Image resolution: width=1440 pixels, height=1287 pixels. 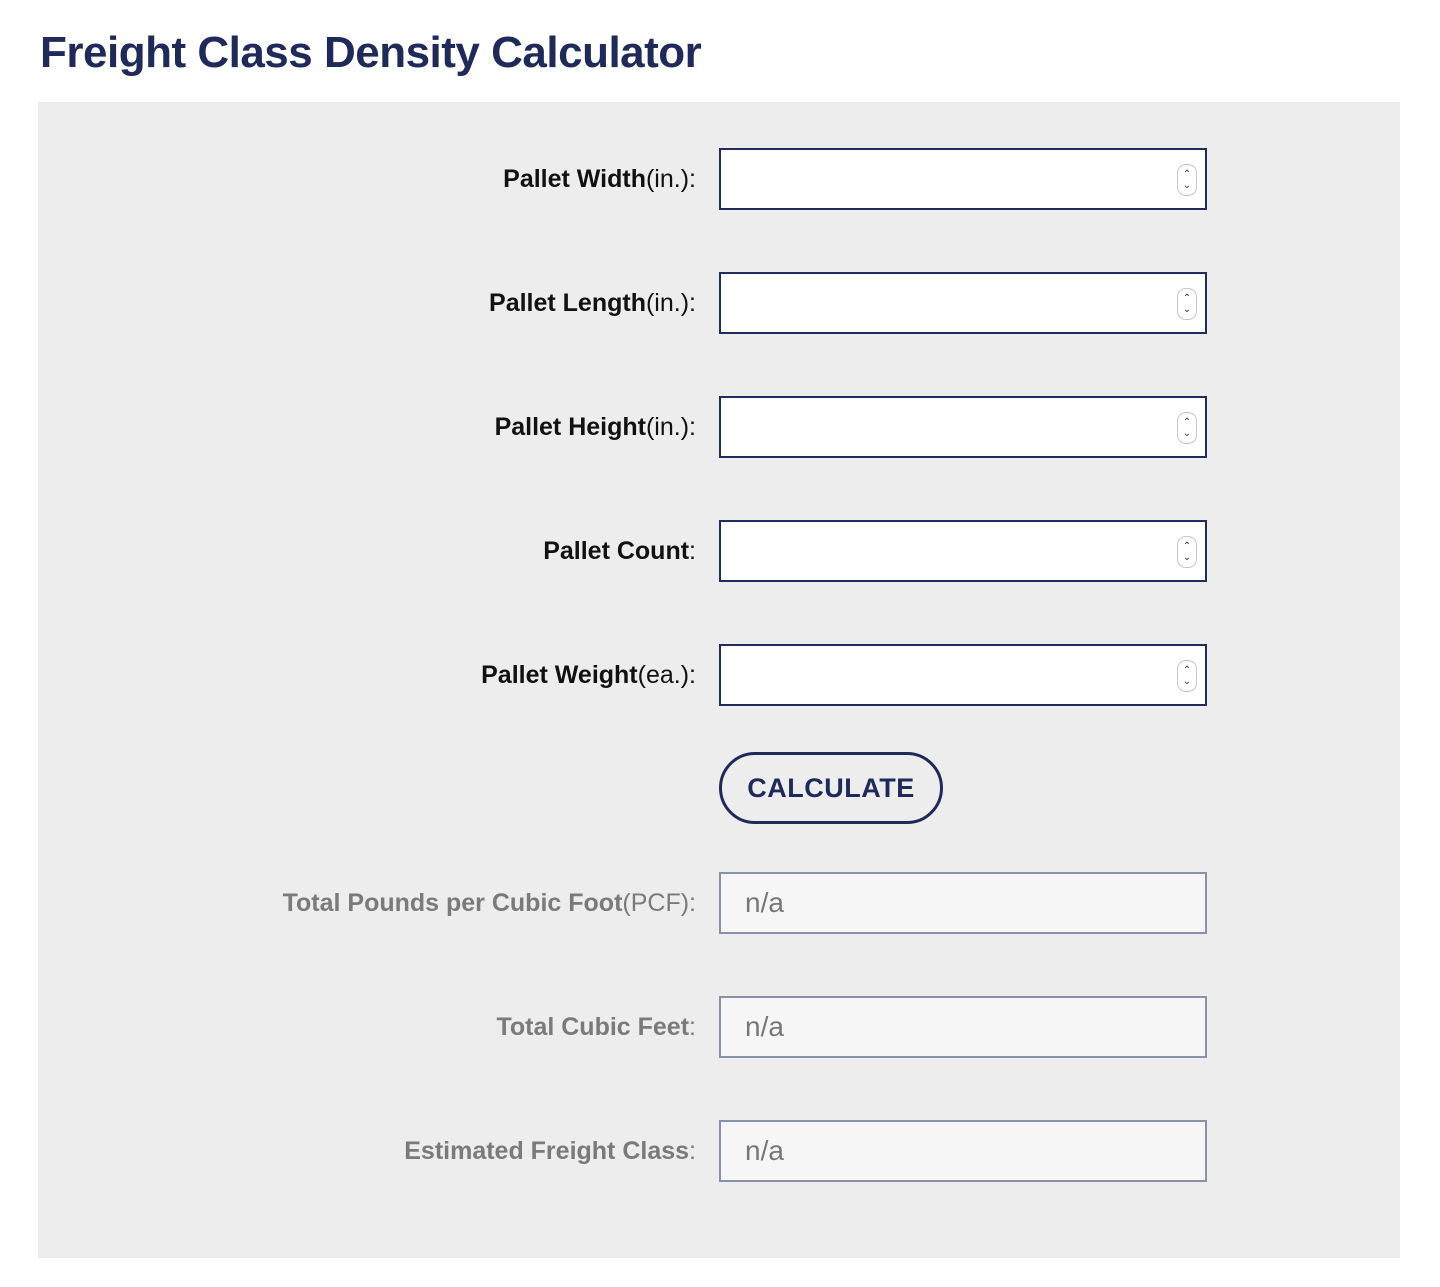 I want to click on pallet-width-field: ⌃ ⌄, so click(x=963, y=179).